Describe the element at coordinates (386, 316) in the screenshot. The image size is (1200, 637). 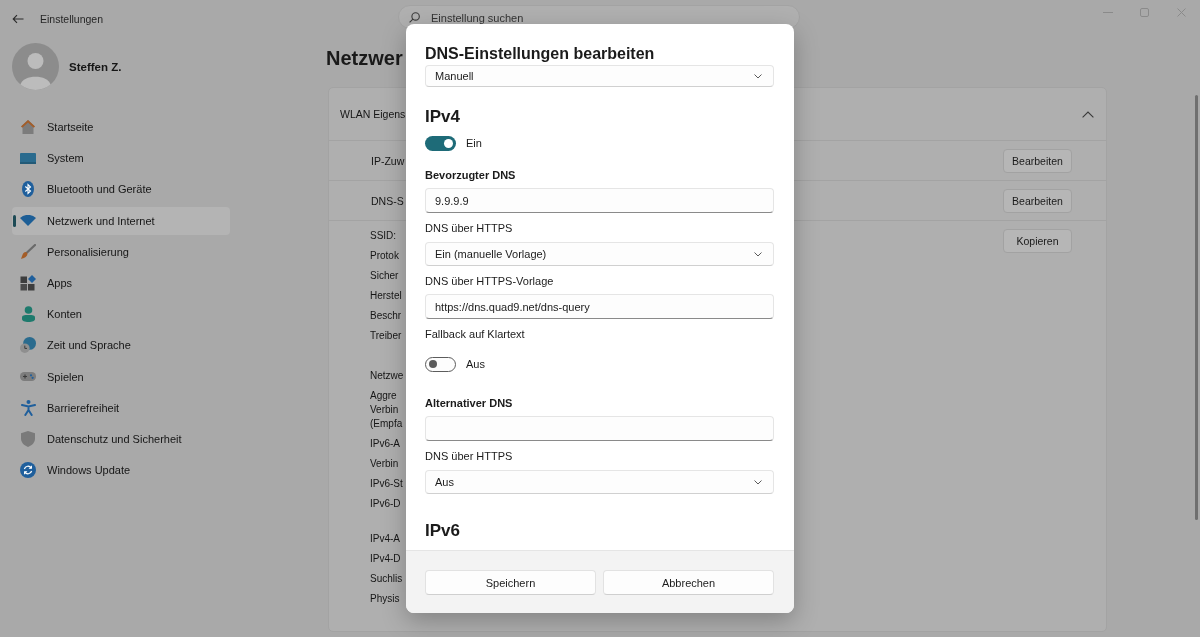
I see `property-label: Beschr` at that location.